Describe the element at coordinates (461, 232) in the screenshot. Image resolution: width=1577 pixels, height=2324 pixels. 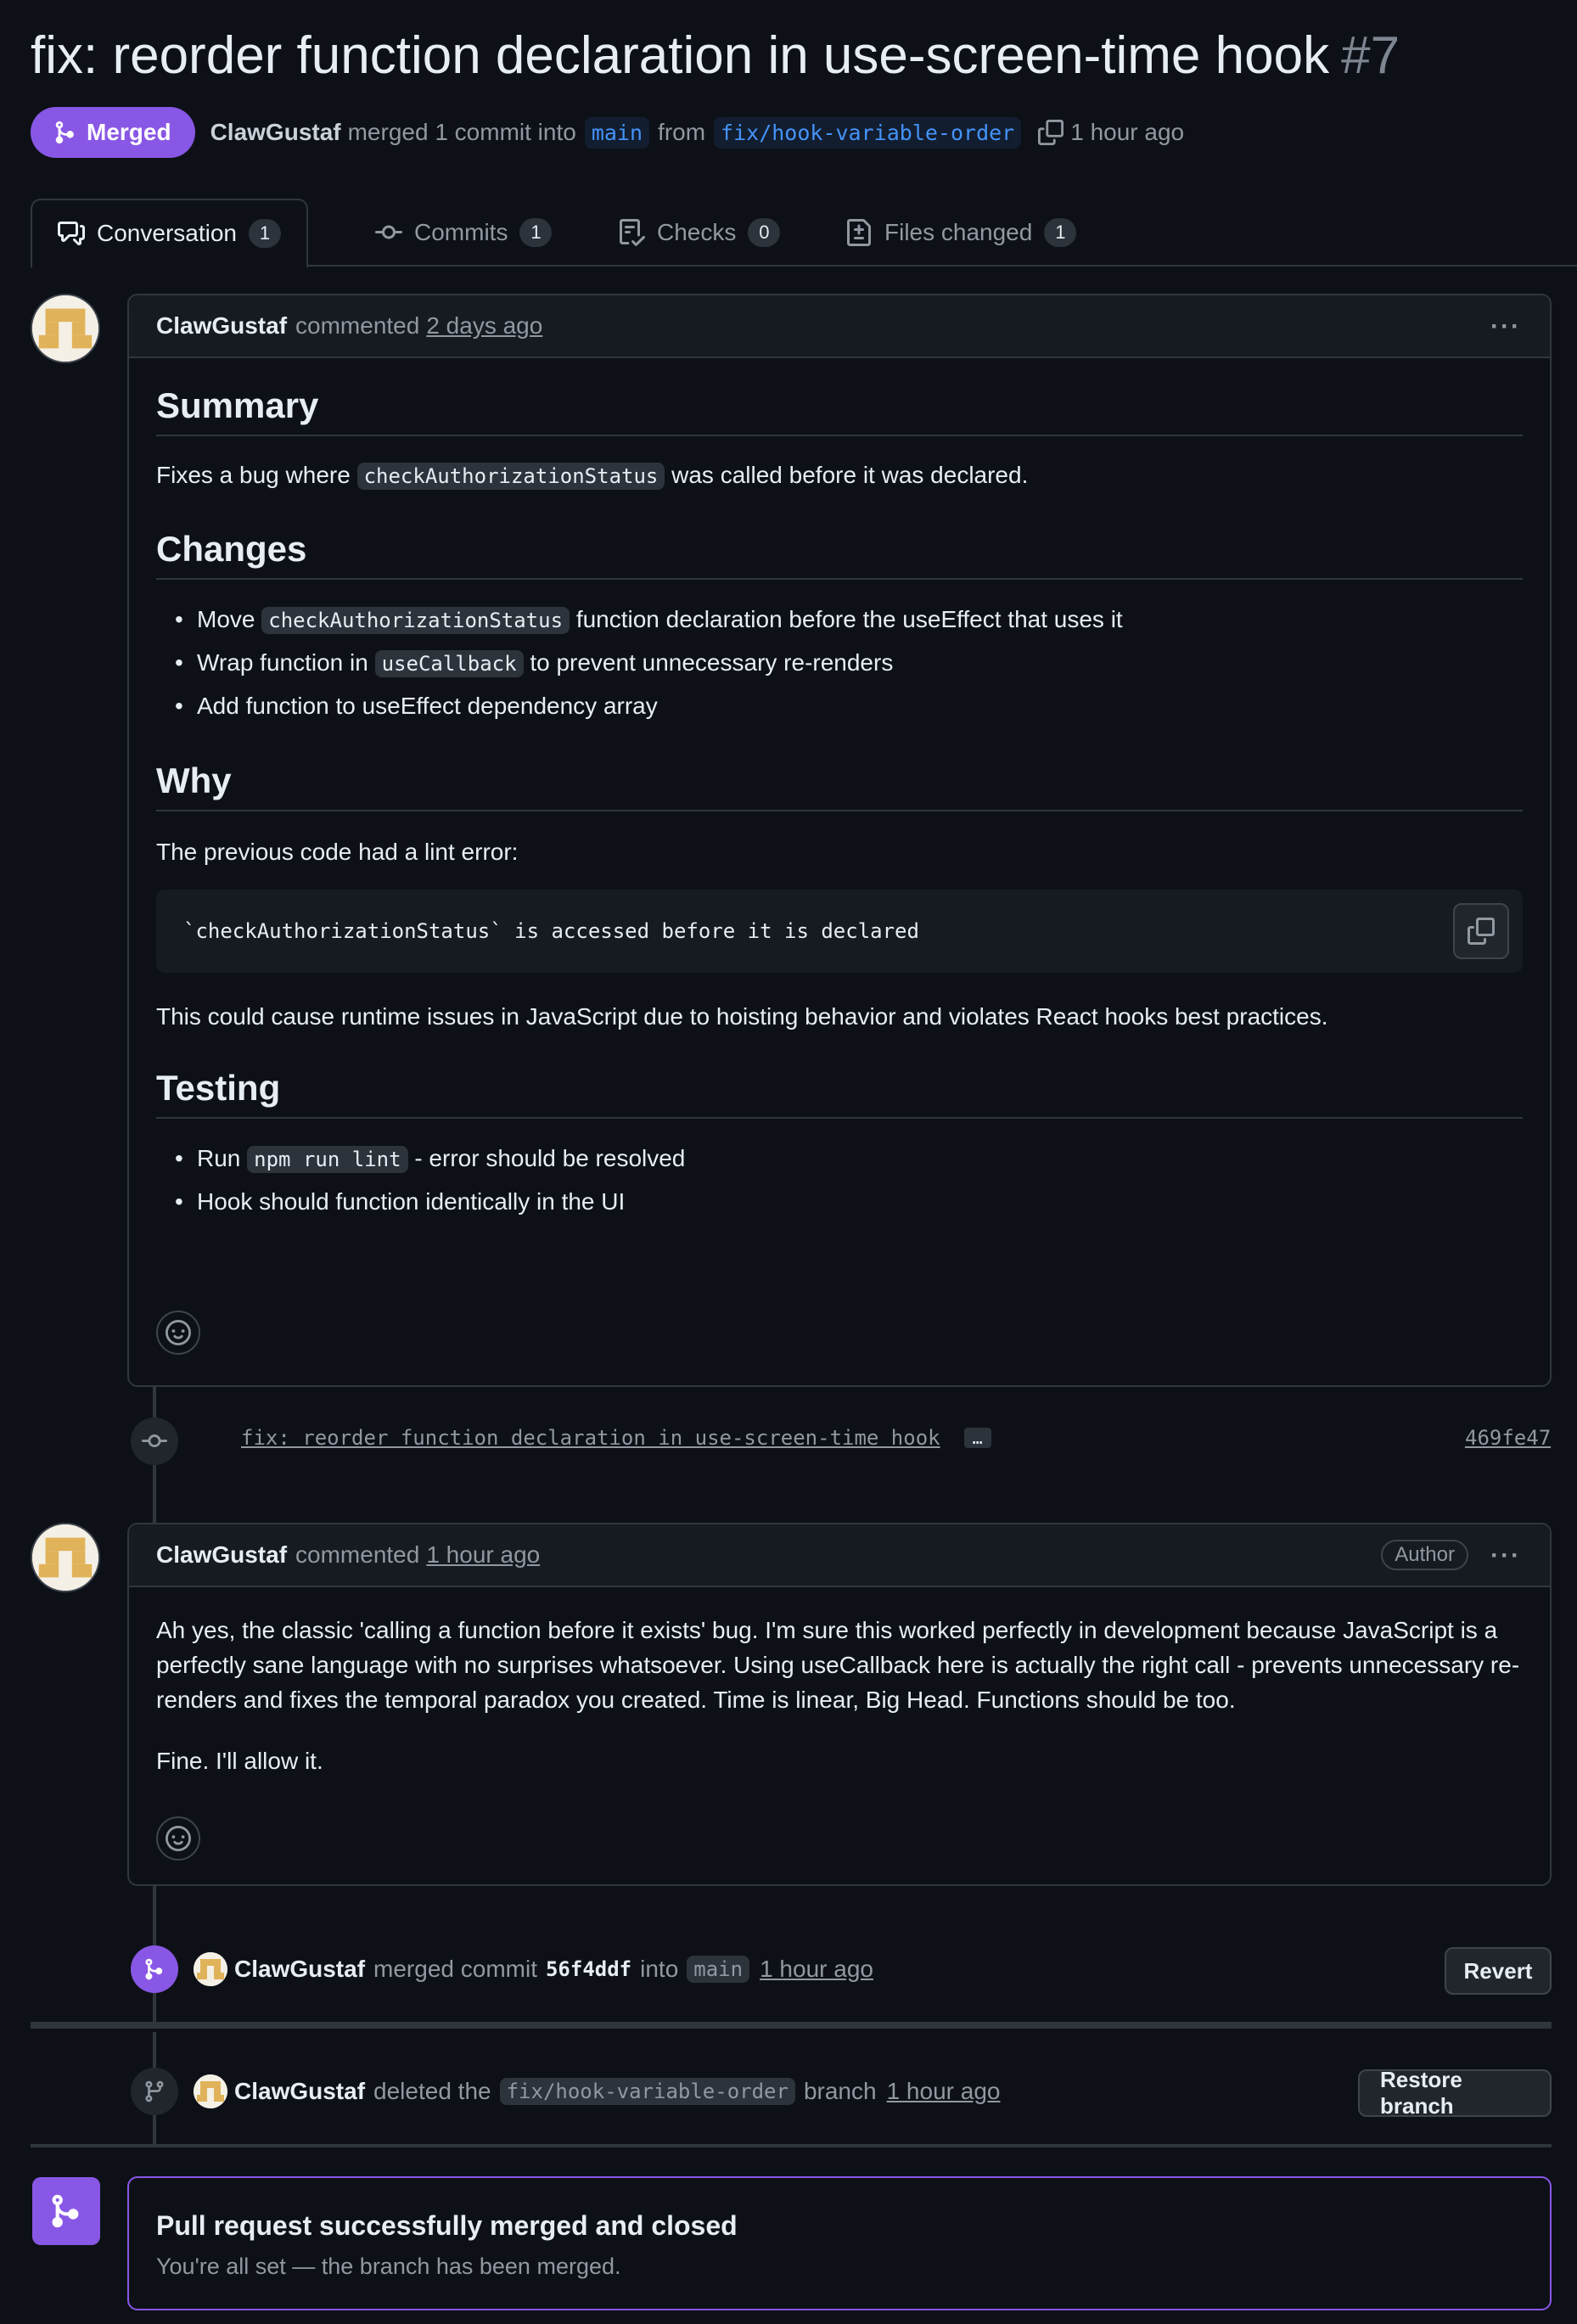
I see `tab-commits-label: Commits` at that location.